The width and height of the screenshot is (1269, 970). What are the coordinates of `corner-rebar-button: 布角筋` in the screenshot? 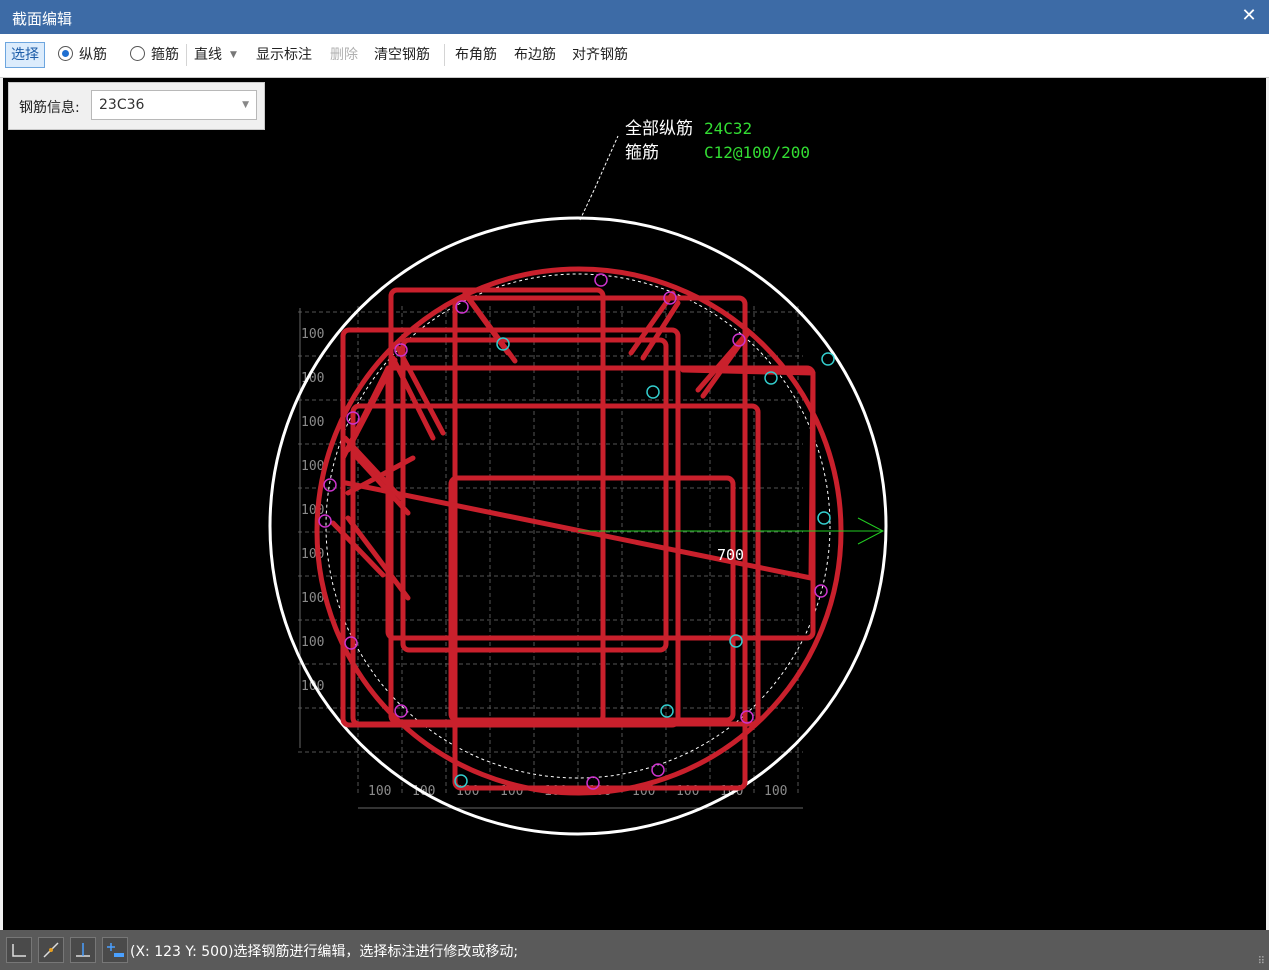 It's located at (476, 55).